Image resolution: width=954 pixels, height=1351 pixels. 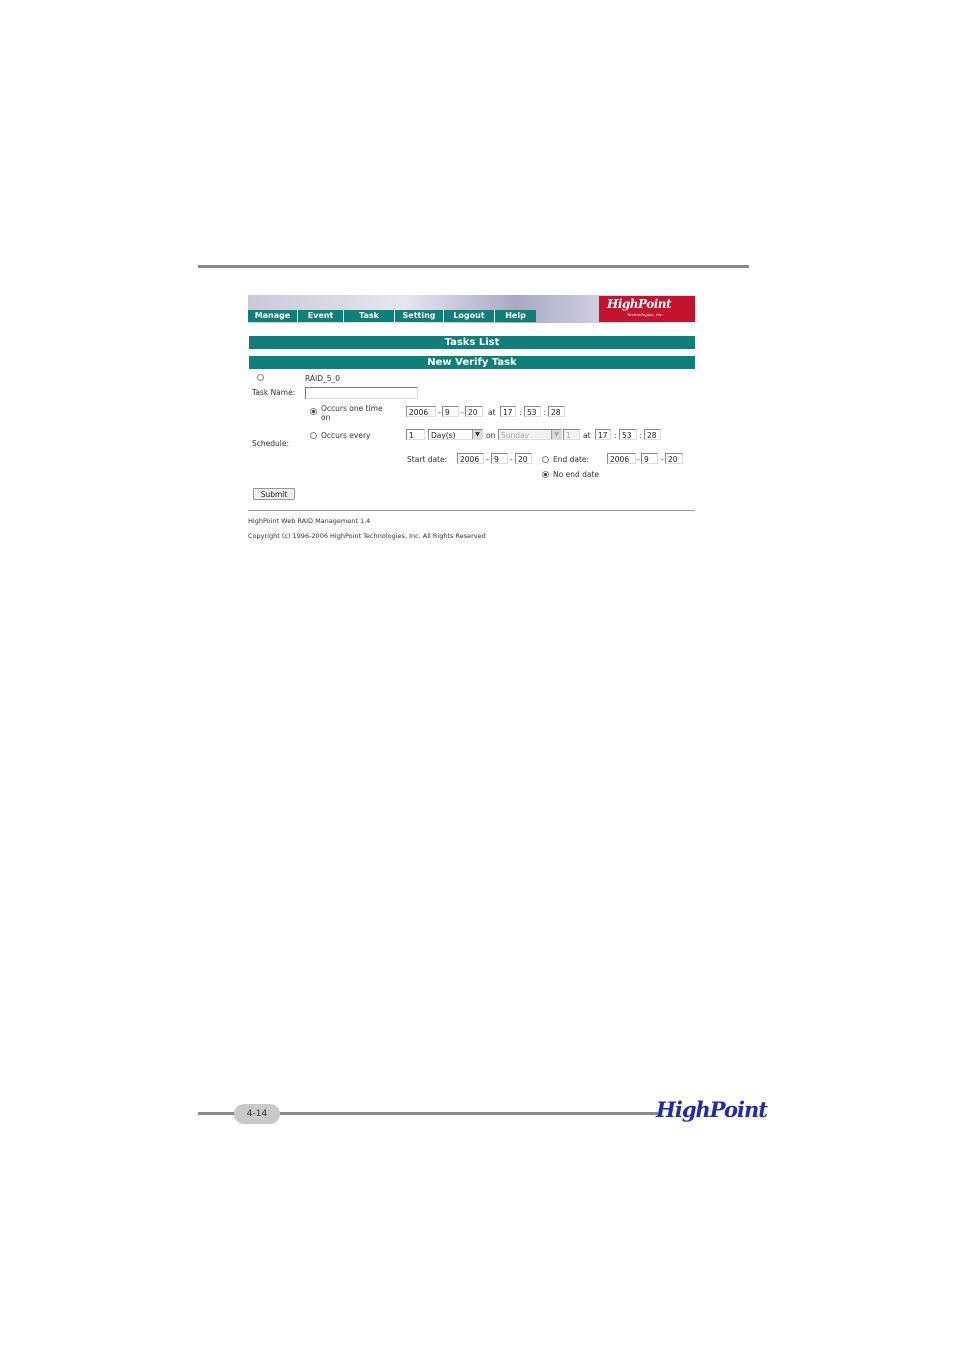 What do you see at coordinates (274, 392) in the screenshot?
I see `task-name-label: Task Name:` at bounding box center [274, 392].